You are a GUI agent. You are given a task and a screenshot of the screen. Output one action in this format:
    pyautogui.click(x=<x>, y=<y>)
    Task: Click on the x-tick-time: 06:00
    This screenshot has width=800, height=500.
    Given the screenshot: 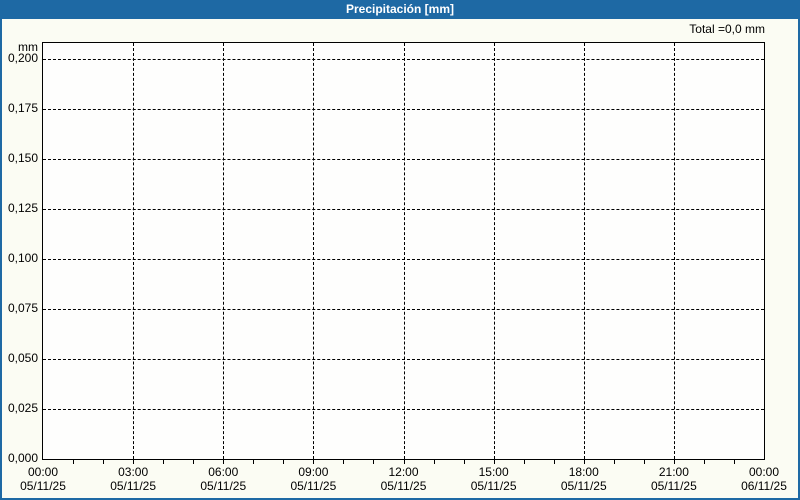 What is the action you would take?
    pyautogui.click(x=223, y=472)
    